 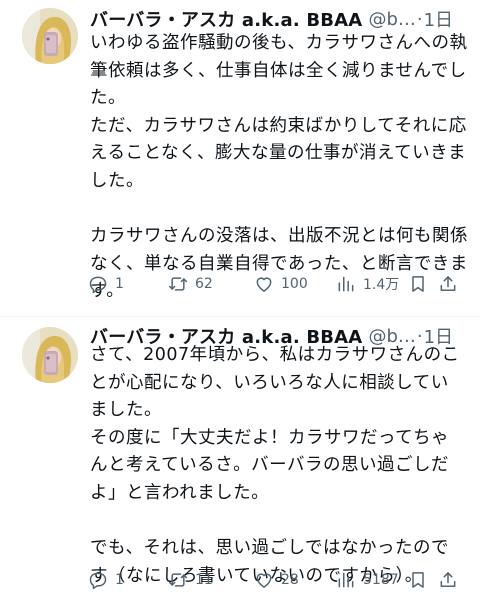 I want to click on tweet-text-line: その度に「大丈夫だよ！カラサワだってちゃ, so click(x=270, y=437).